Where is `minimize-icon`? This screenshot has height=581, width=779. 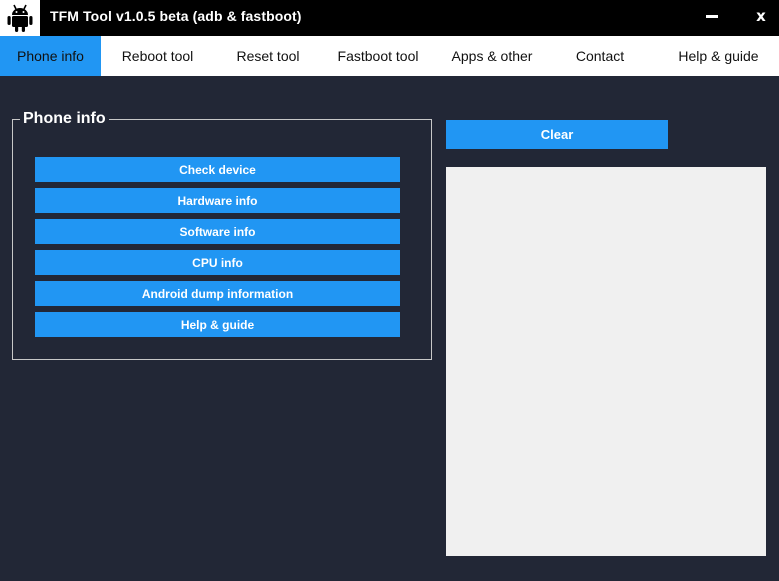 minimize-icon is located at coordinates (712, 16).